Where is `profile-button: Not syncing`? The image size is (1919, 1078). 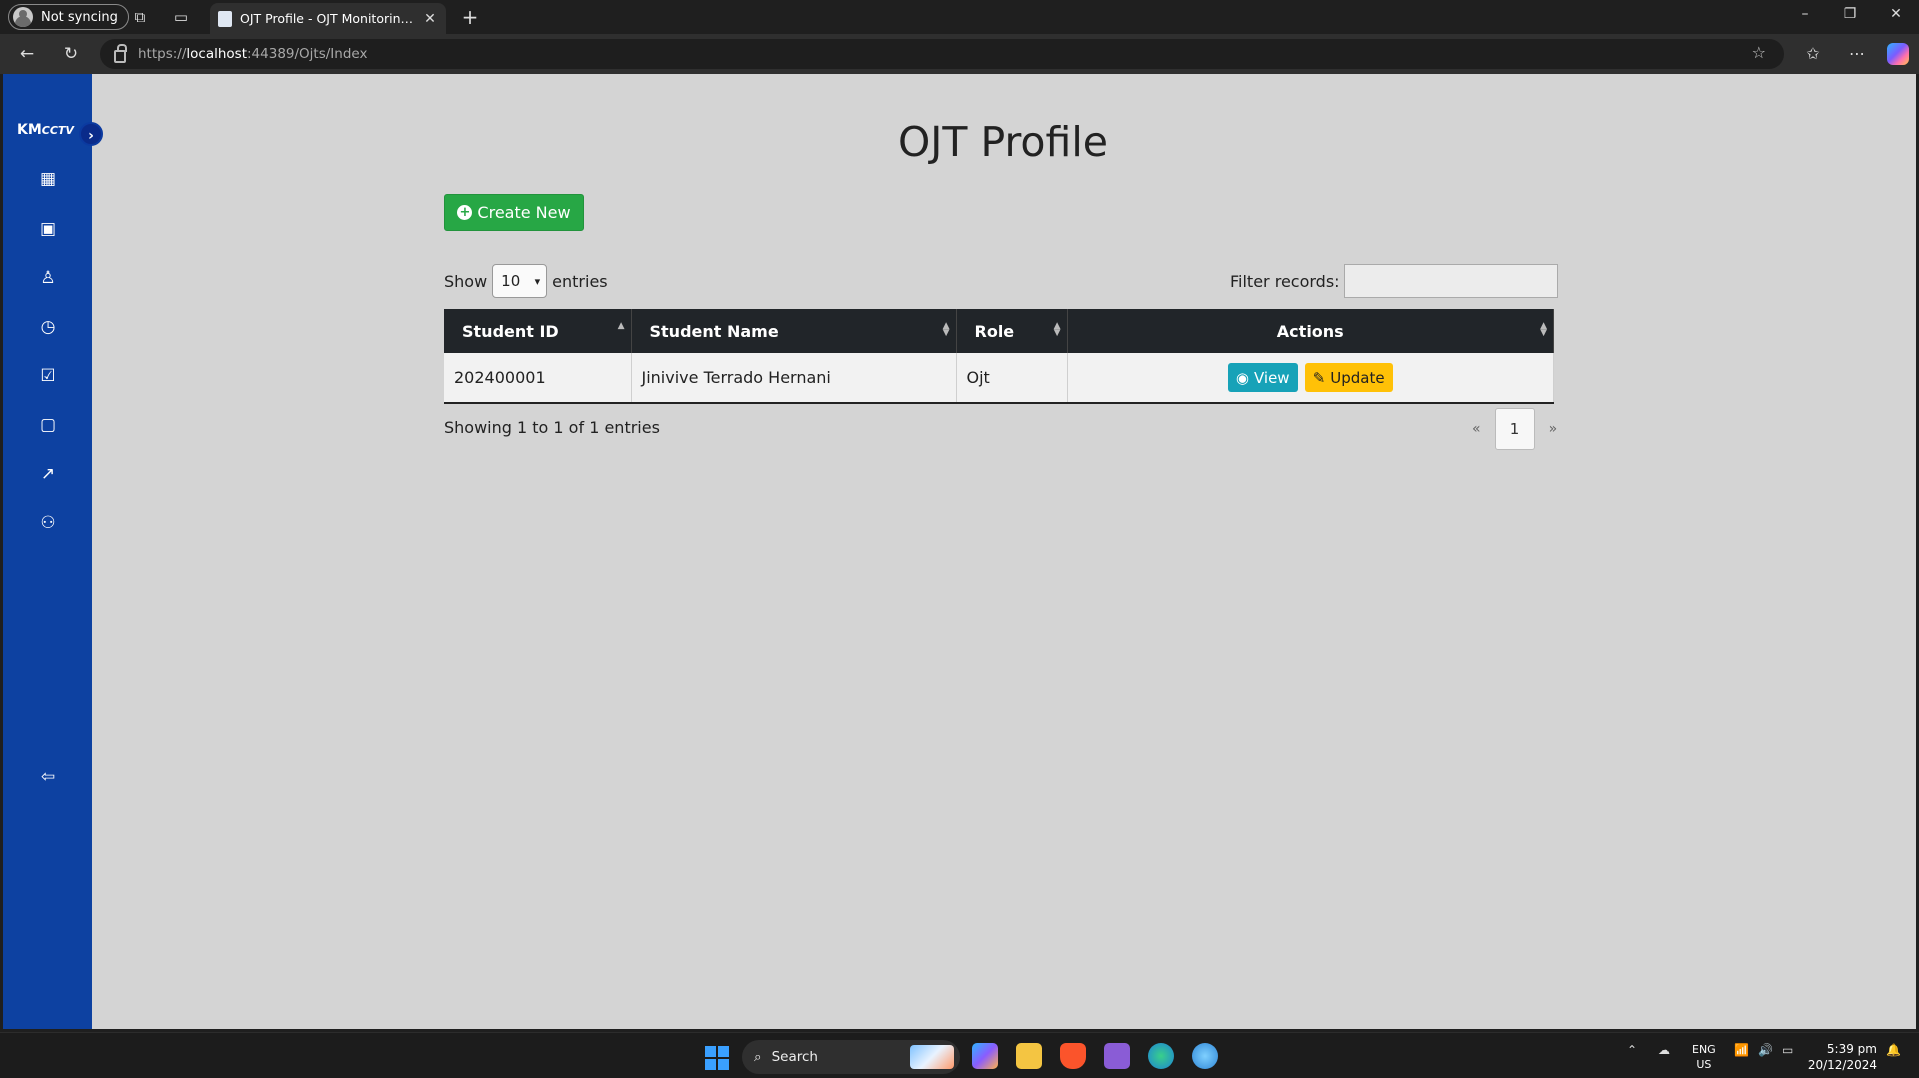
profile-button: Not syncing is located at coordinates (68, 17).